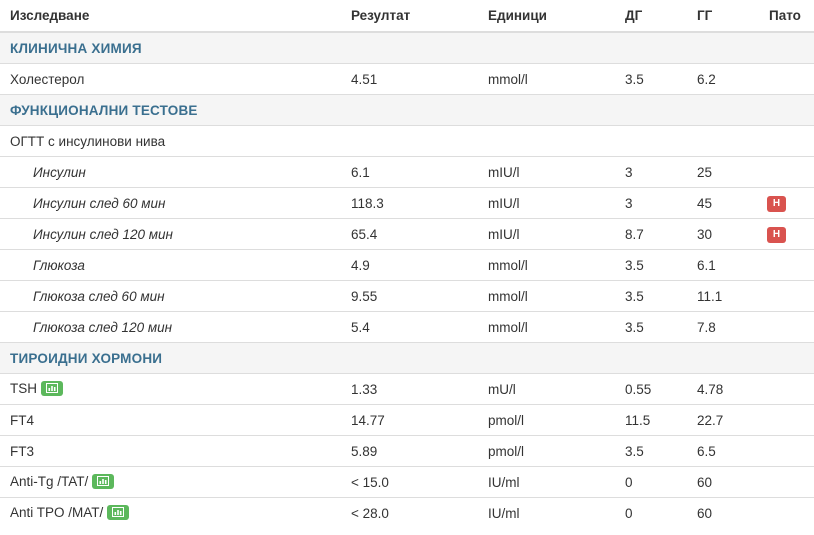 Image resolution: width=814 pixels, height=535 pixels. I want to click on test-low: 8.7, so click(651, 234).